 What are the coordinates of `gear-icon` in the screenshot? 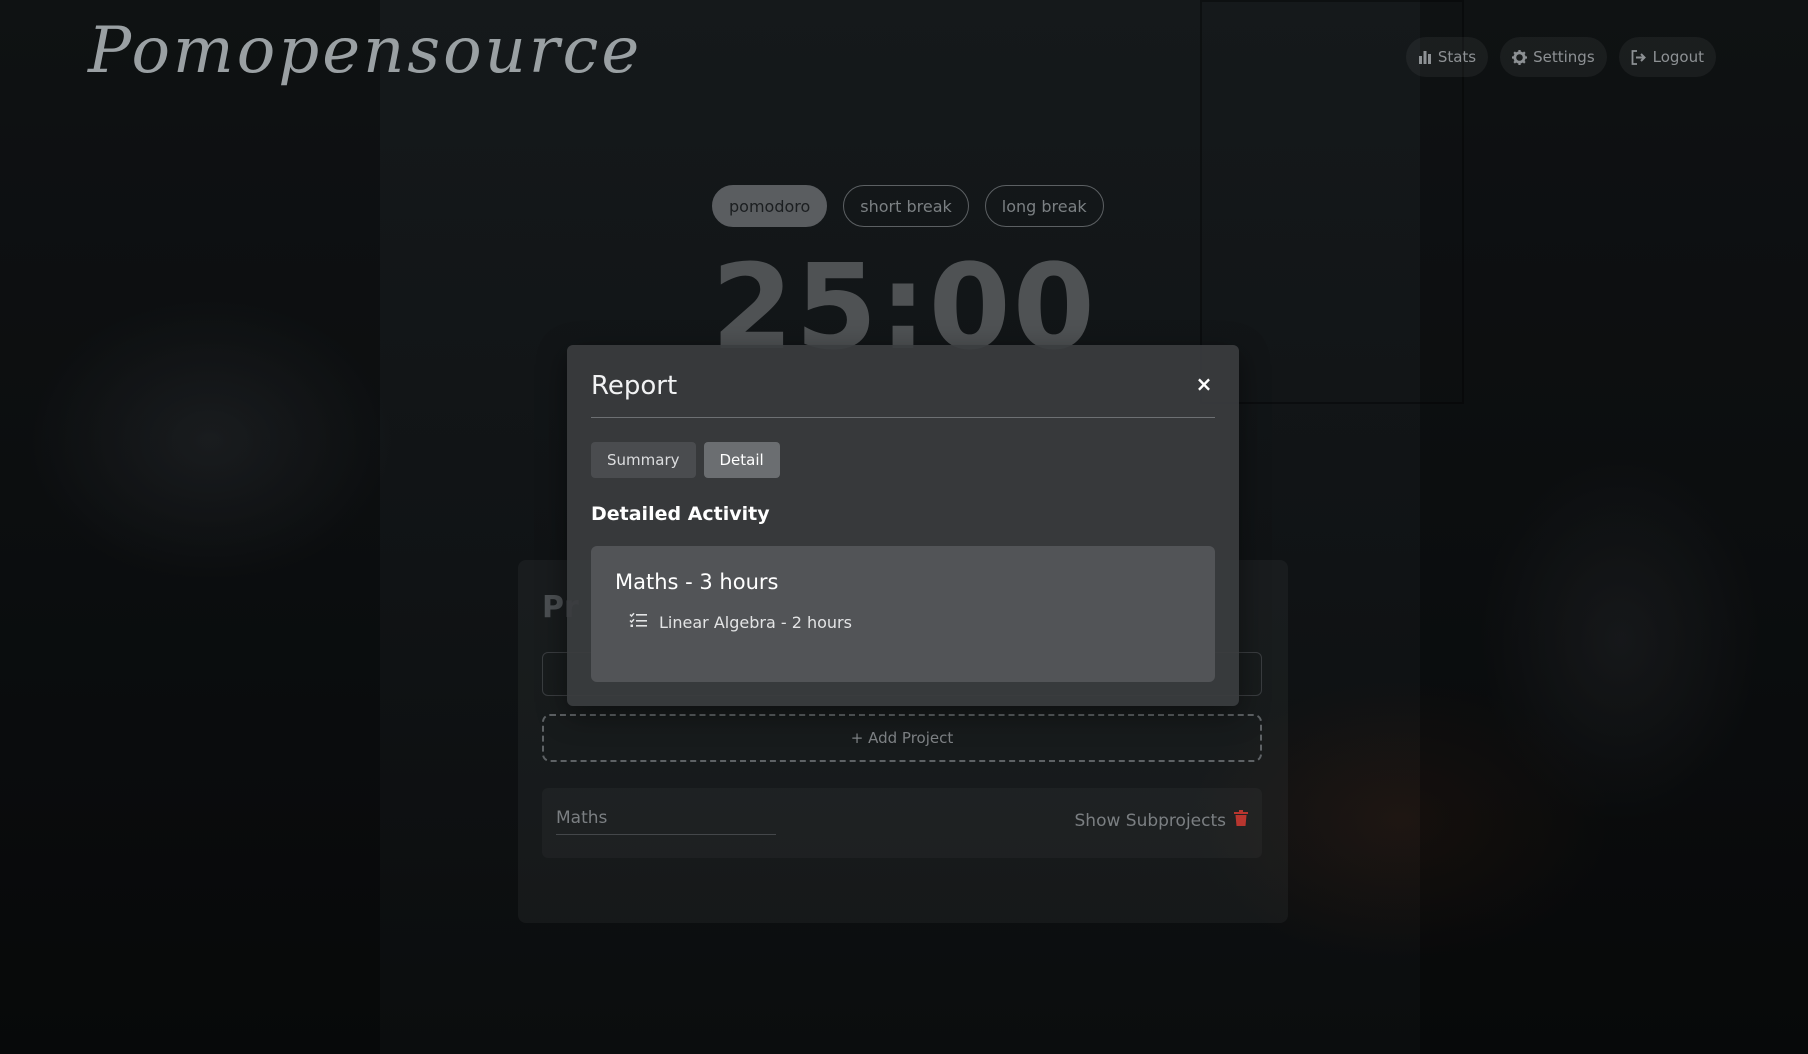 It's located at (1520, 57).